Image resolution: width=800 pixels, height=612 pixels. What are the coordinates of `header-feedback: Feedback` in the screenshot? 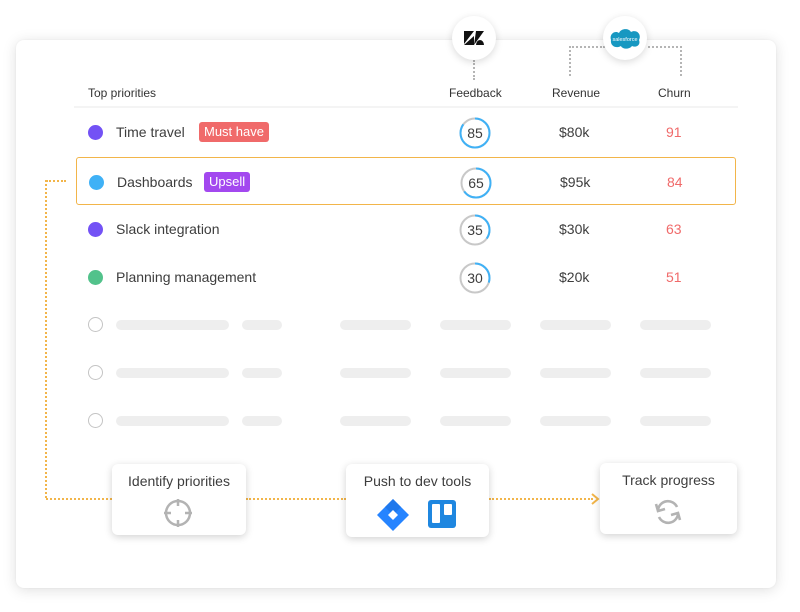 It's located at (475, 93).